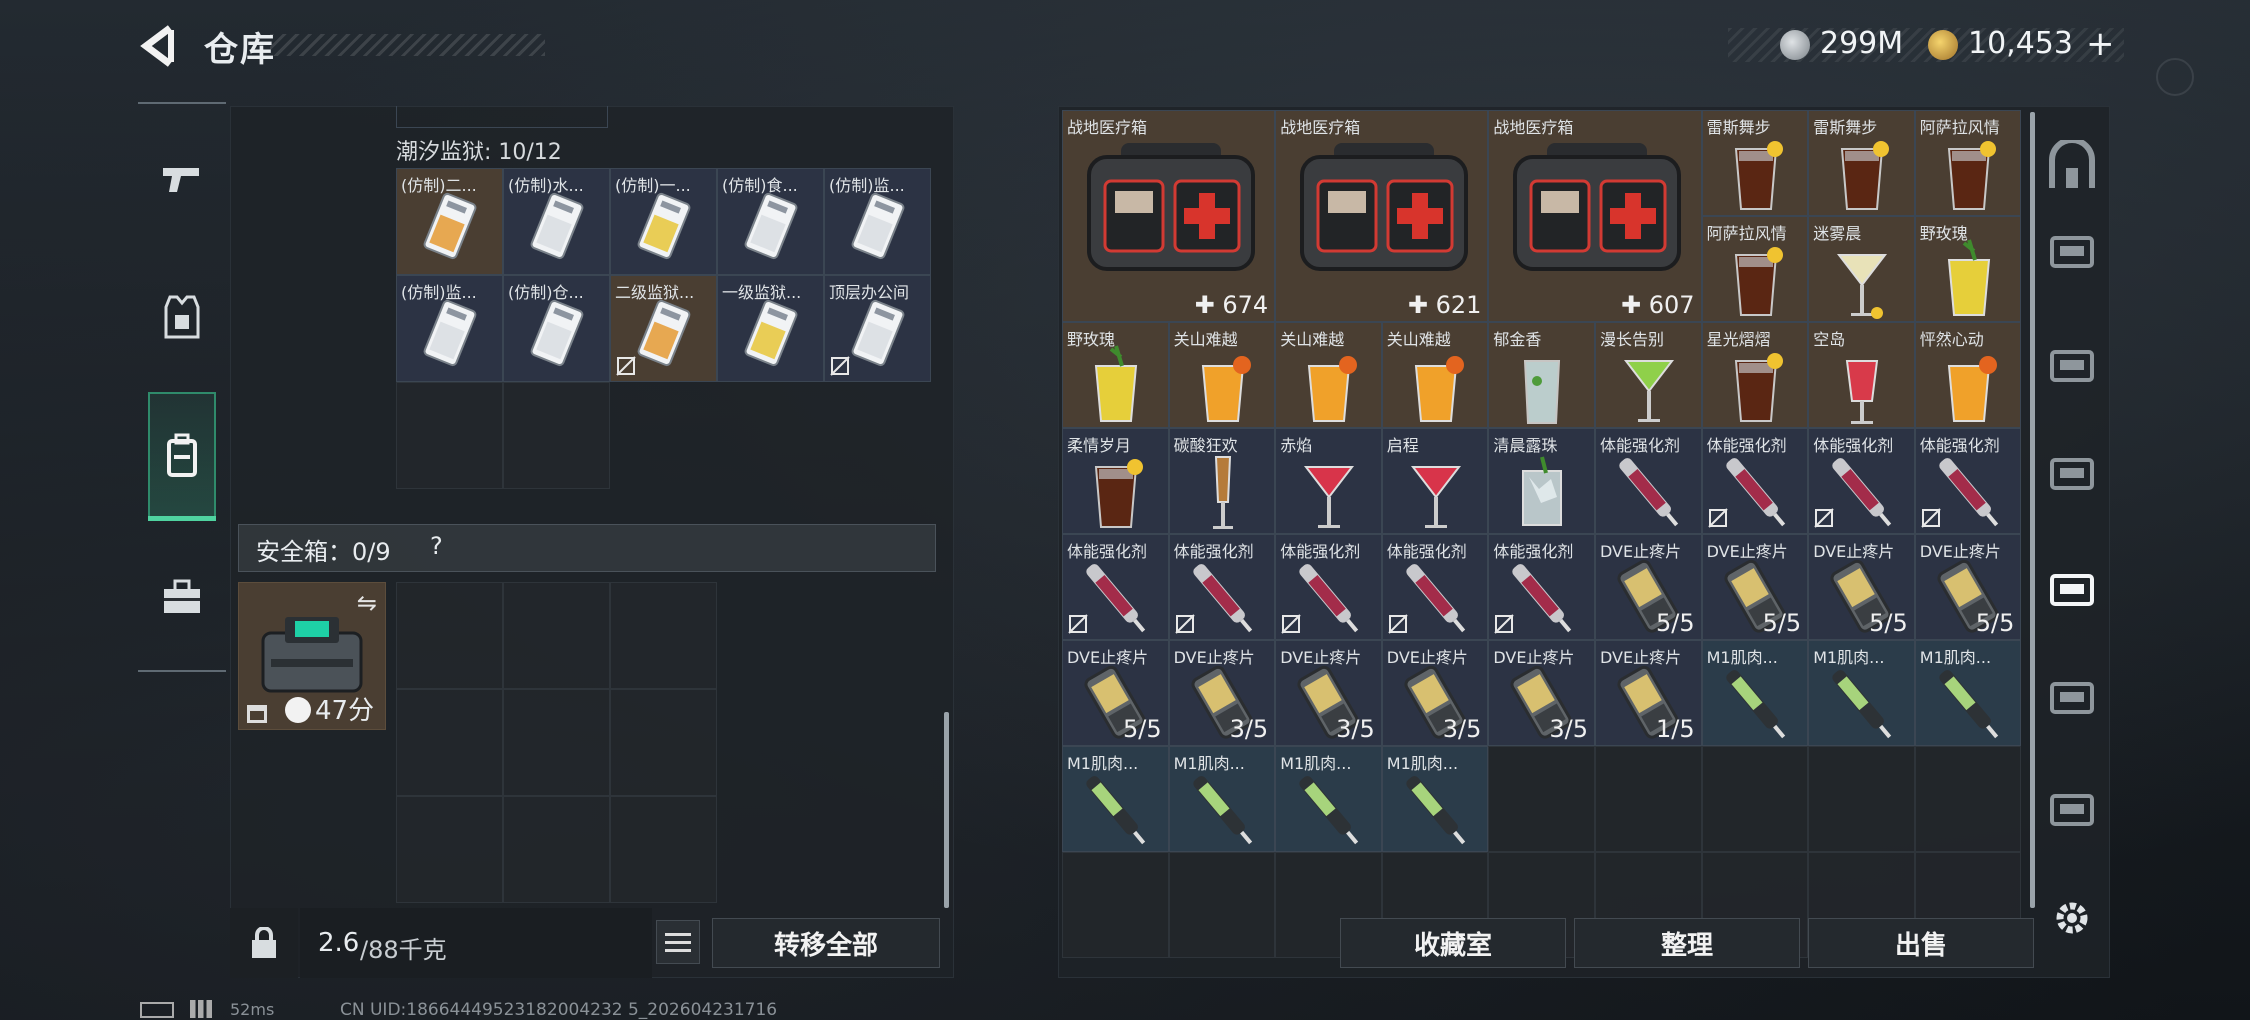  What do you see at coordinates (1328, 481) in the screenshot?
I see `stash-item: 赤焰` at bounding box center [1328, 481].